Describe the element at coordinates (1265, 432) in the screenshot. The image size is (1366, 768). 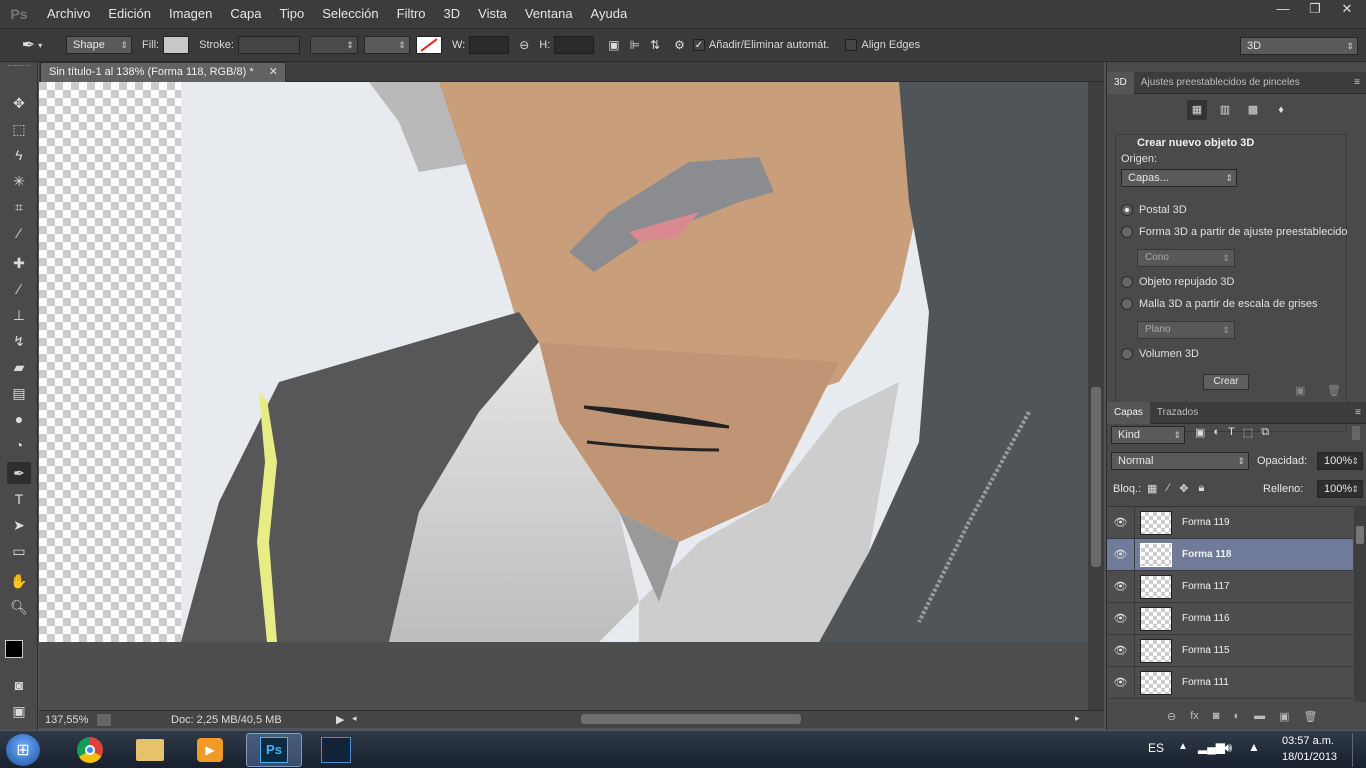
I see `filter-smart-icon: ⧉` at that location.